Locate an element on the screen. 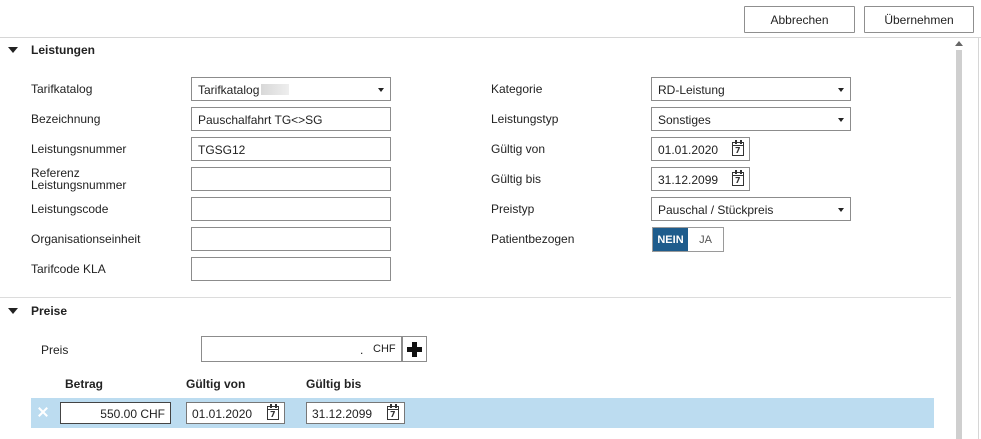 The width and height of the screenshot is (981, 439). kategorie-label: Kategorie is located at coordinates (517, 89).